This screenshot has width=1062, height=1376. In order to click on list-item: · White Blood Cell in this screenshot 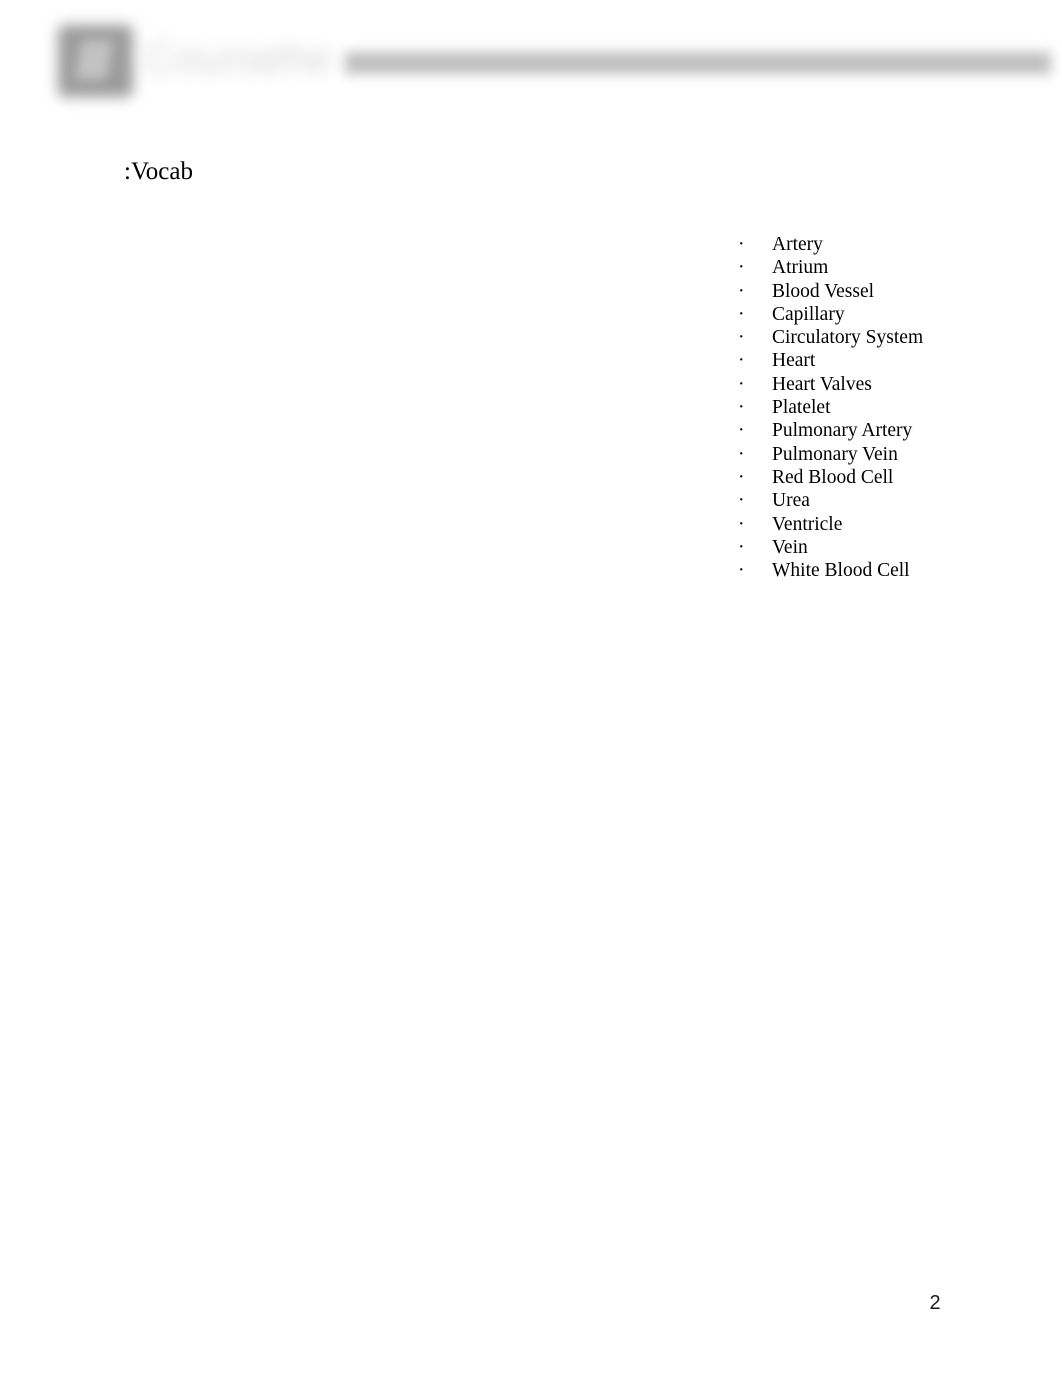, I will do `click(830, 570)`.